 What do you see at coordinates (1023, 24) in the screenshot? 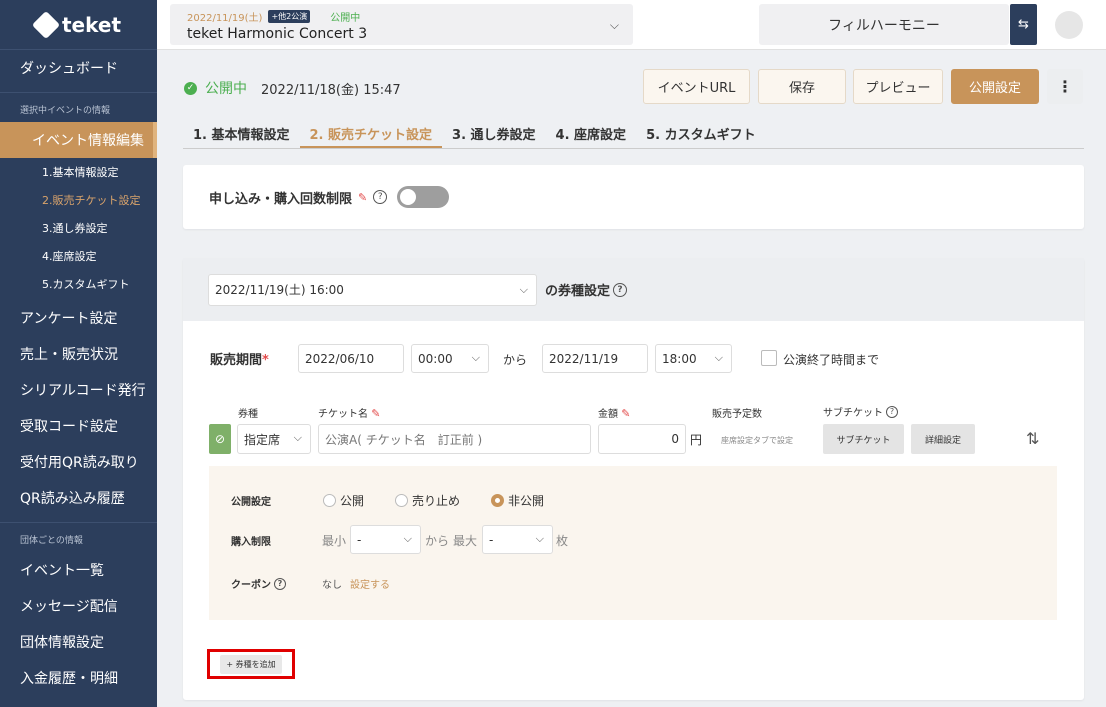
I see `swap-icon: ⇆` at bounding box center [1023, 24].